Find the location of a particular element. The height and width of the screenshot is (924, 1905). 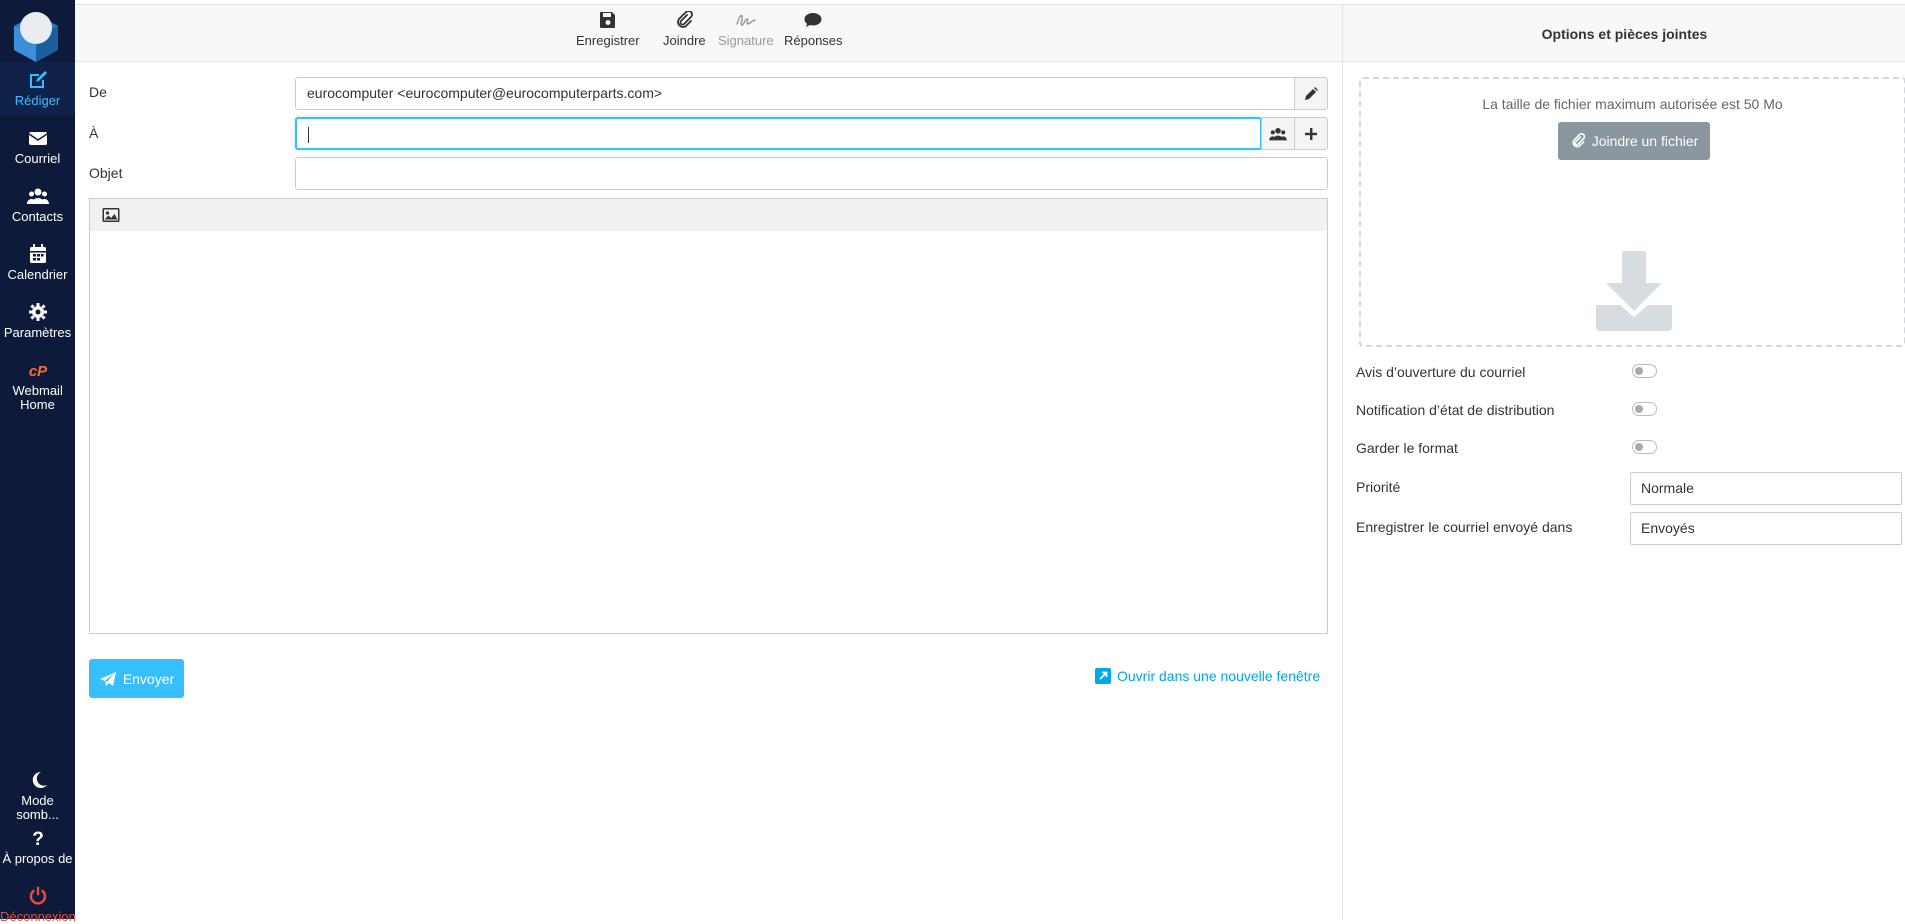

app-logo is located at coordinates (36, 34).